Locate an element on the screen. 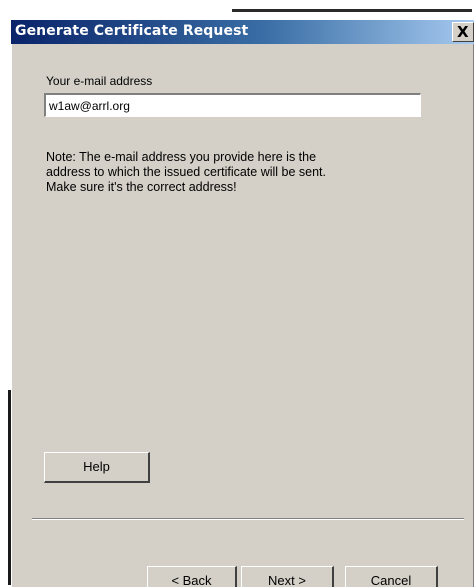  cancel-button: Cancel is located at coordinates (391, 576).